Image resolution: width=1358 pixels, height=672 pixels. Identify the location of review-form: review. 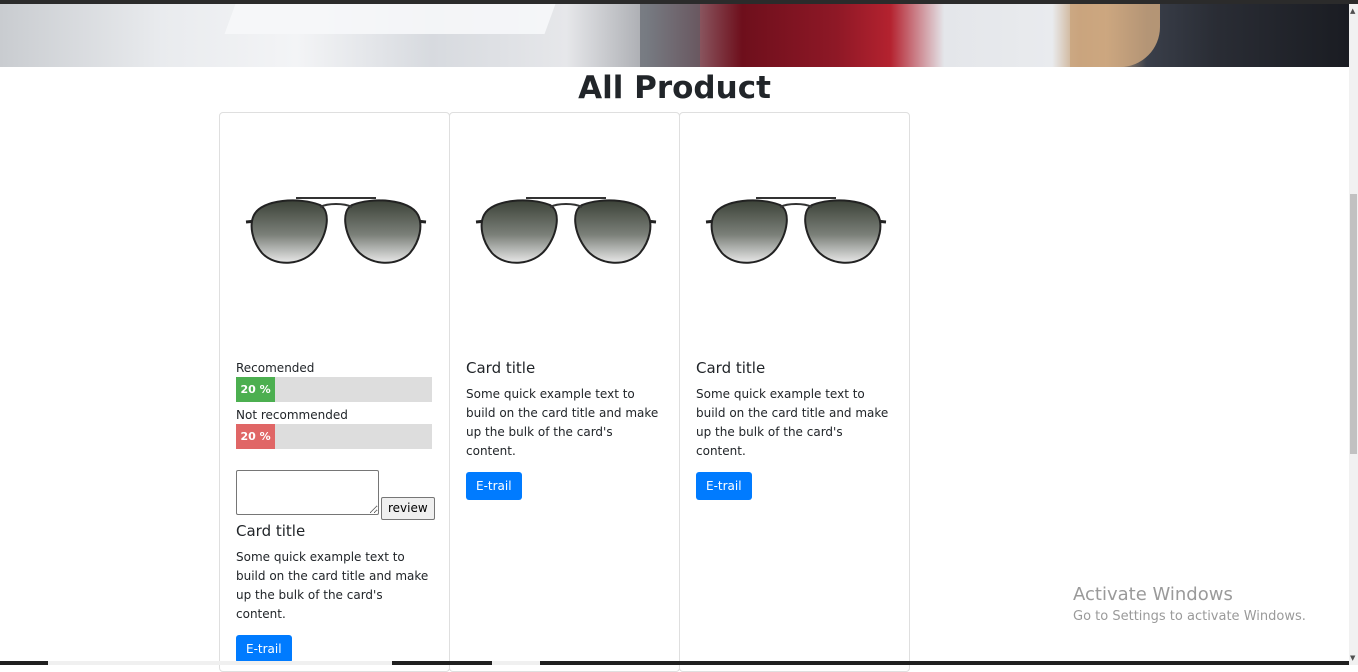
(335, 495).